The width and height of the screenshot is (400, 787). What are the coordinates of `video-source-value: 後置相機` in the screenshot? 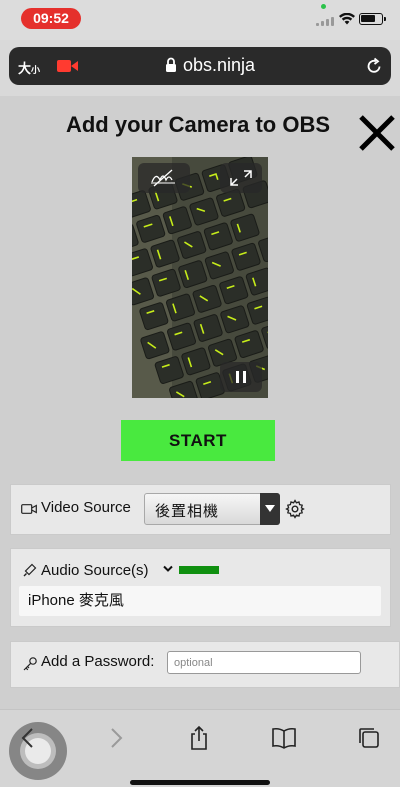 It's located at (187, 511).